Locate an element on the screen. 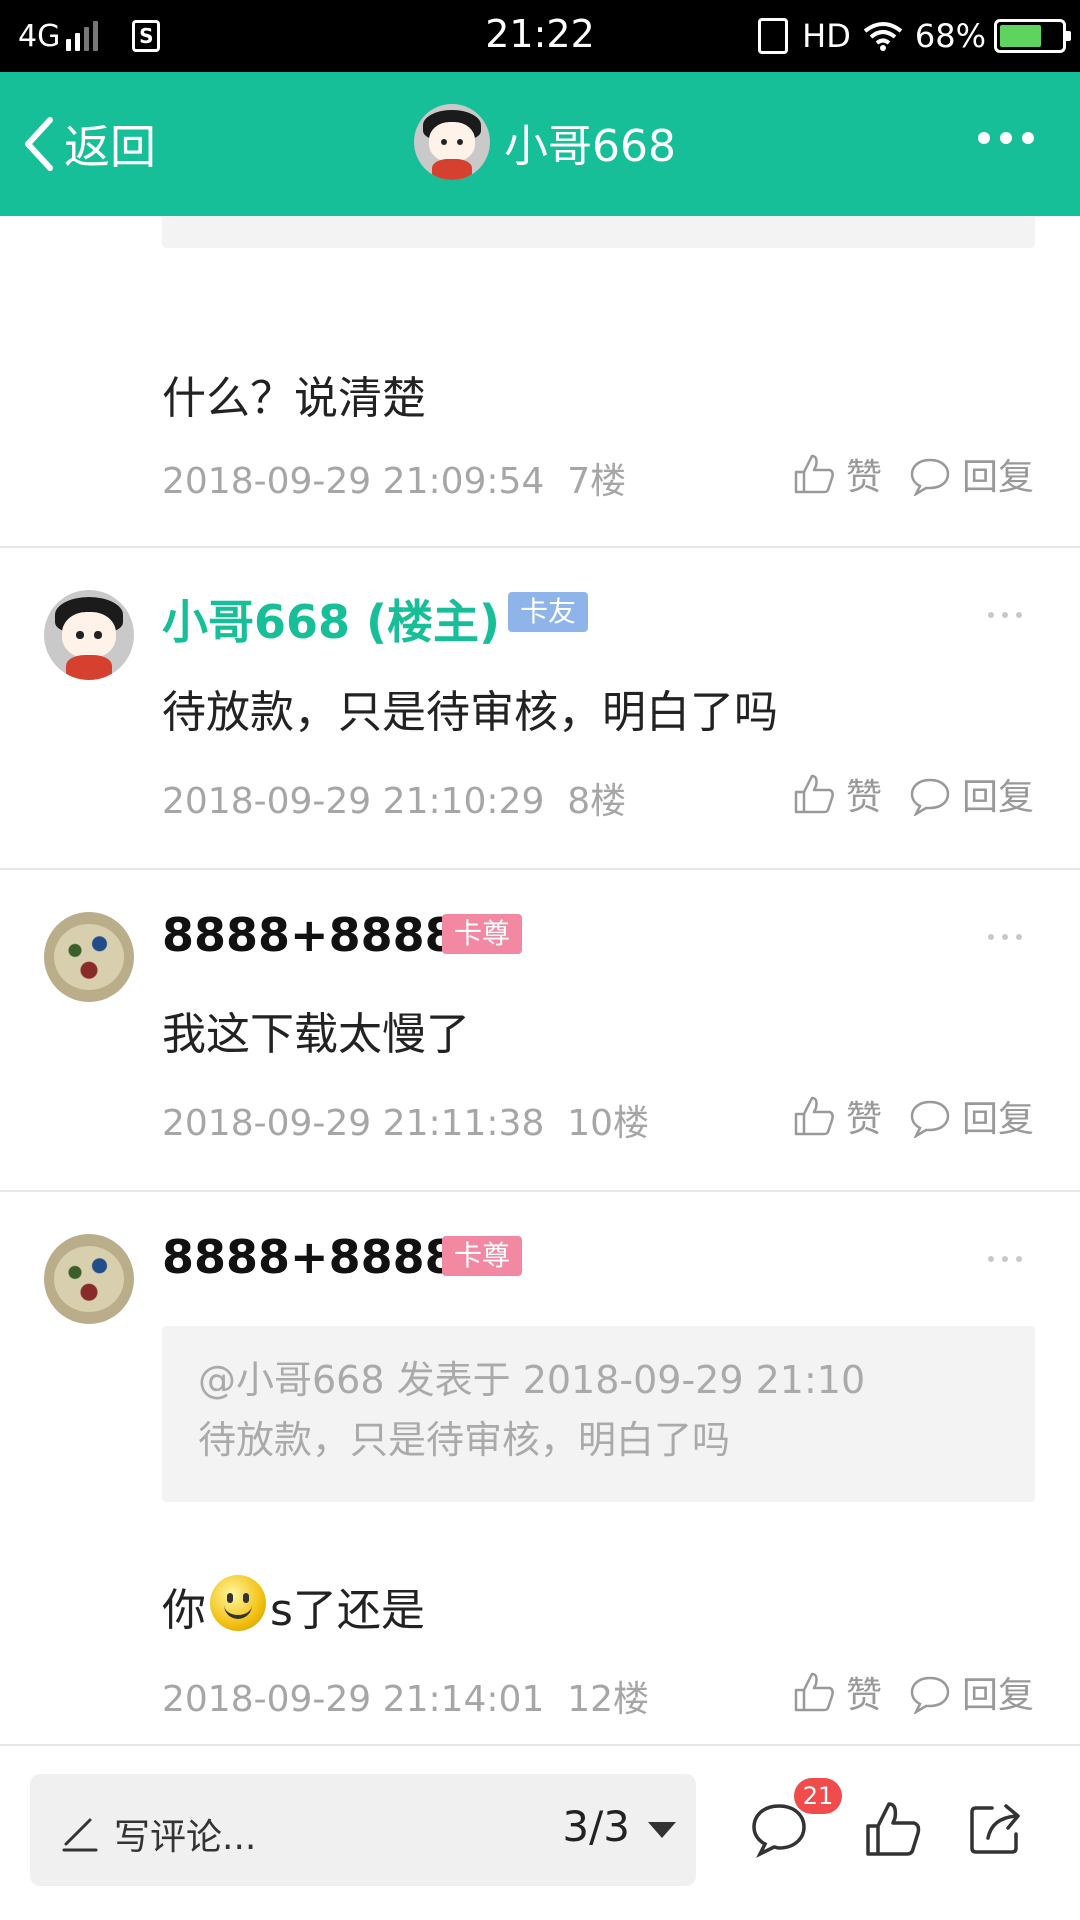 Image resolution: width=1080 pixels, height=1920 pixels. battery-icon is located at coordinates (1032, 36).